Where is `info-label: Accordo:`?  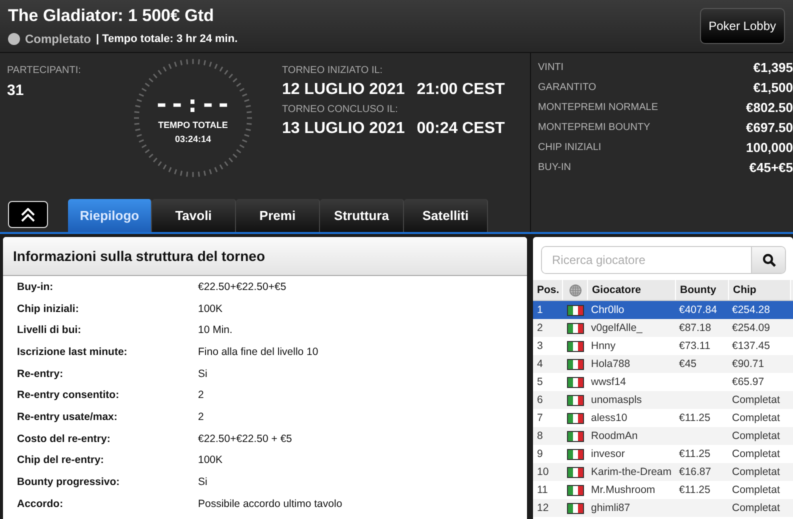 info-label: Accordo: is located at coordinates (40, 504).